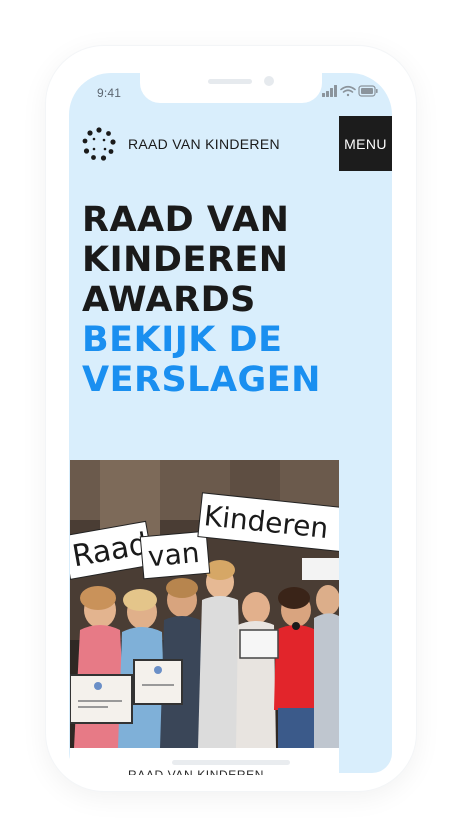 The height and width of the screenshot is (835, 462). What do you see at coordinates (231, 88) in the screenshot?
I see `phone-notch` at bounding box center [231, 88].